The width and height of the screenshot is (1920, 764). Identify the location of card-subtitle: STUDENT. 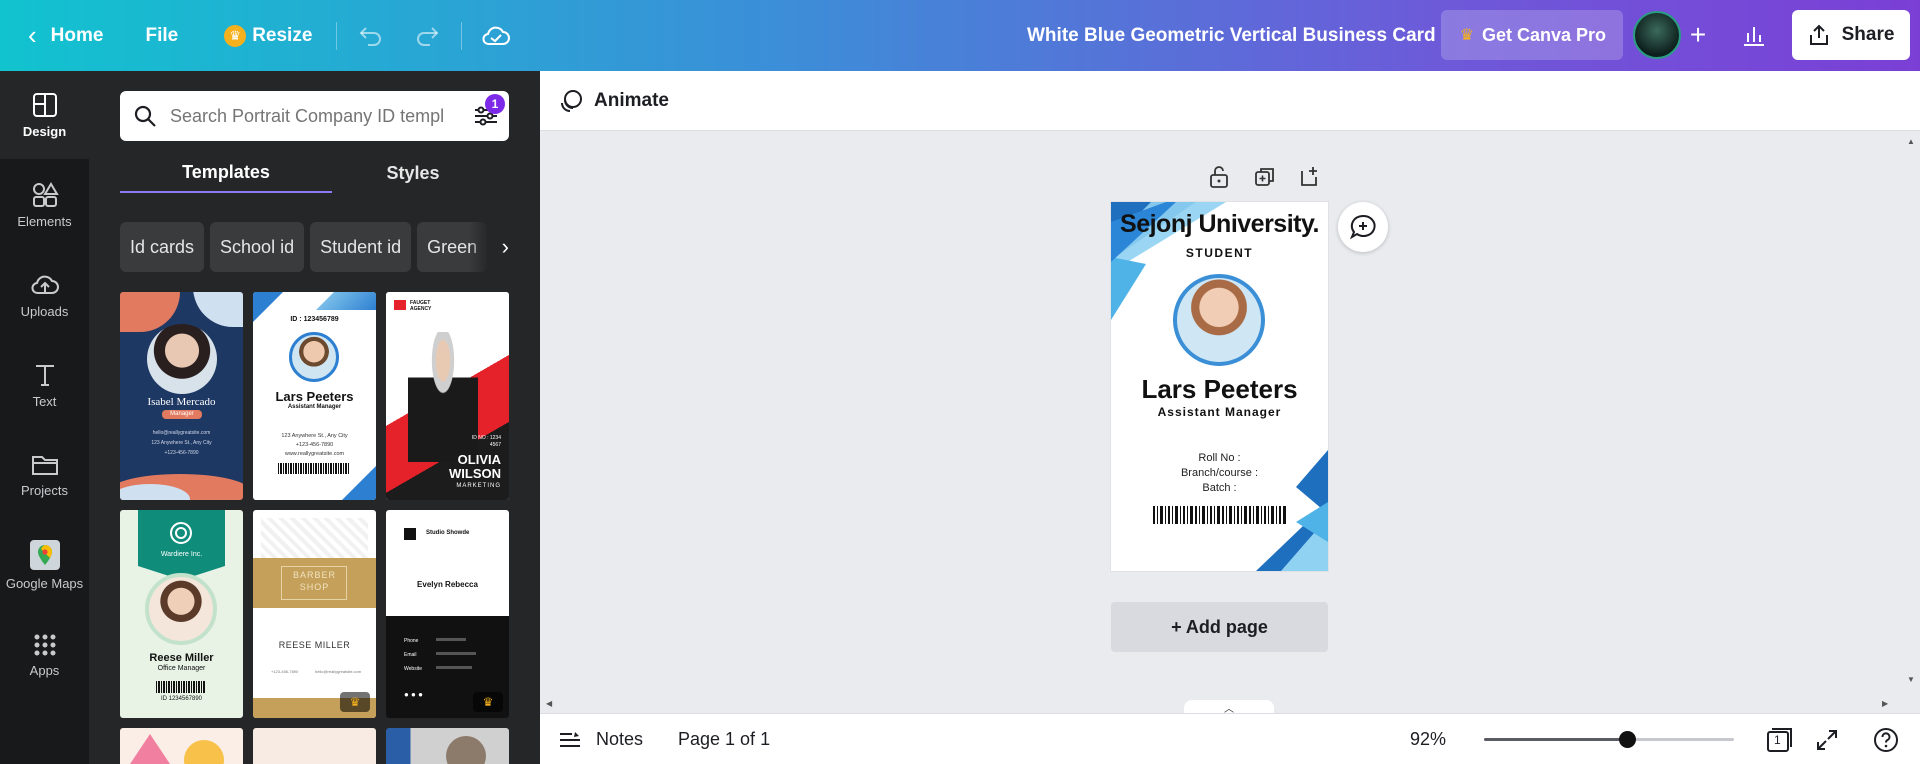
(1219, 253).